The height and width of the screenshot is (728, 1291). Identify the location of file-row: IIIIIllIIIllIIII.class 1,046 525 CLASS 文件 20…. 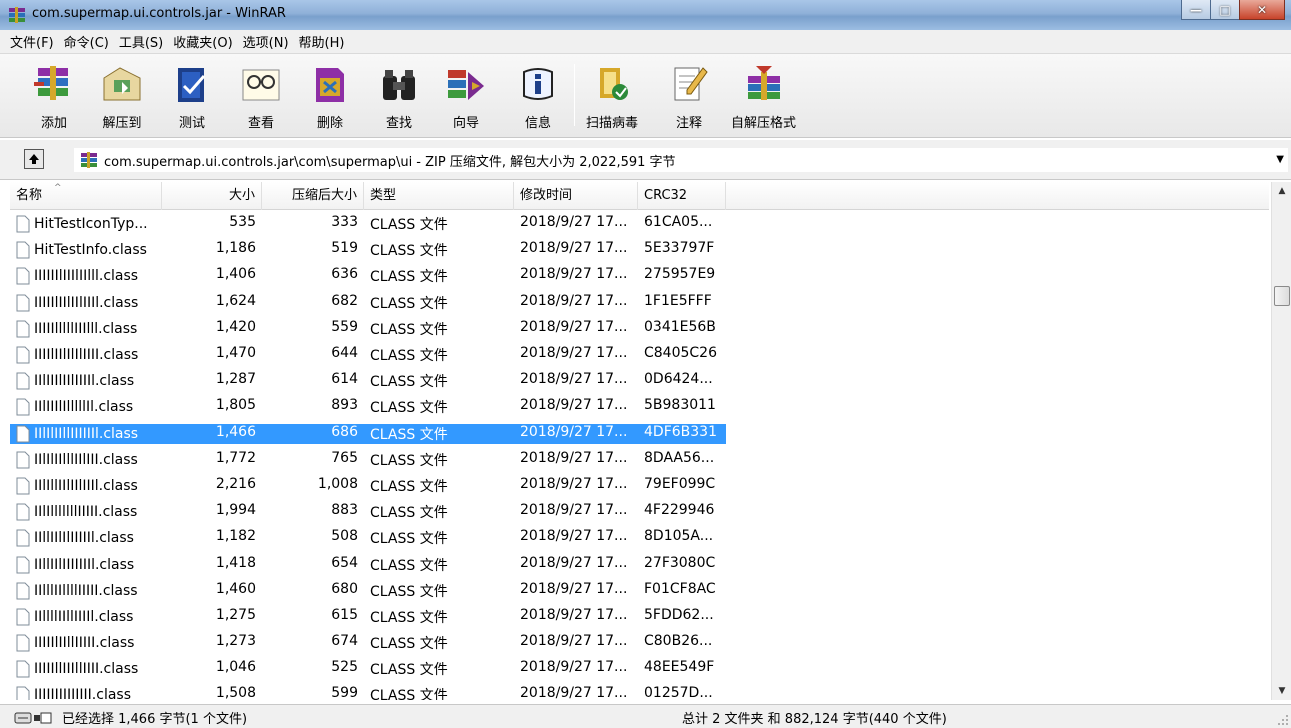
(639, 669).